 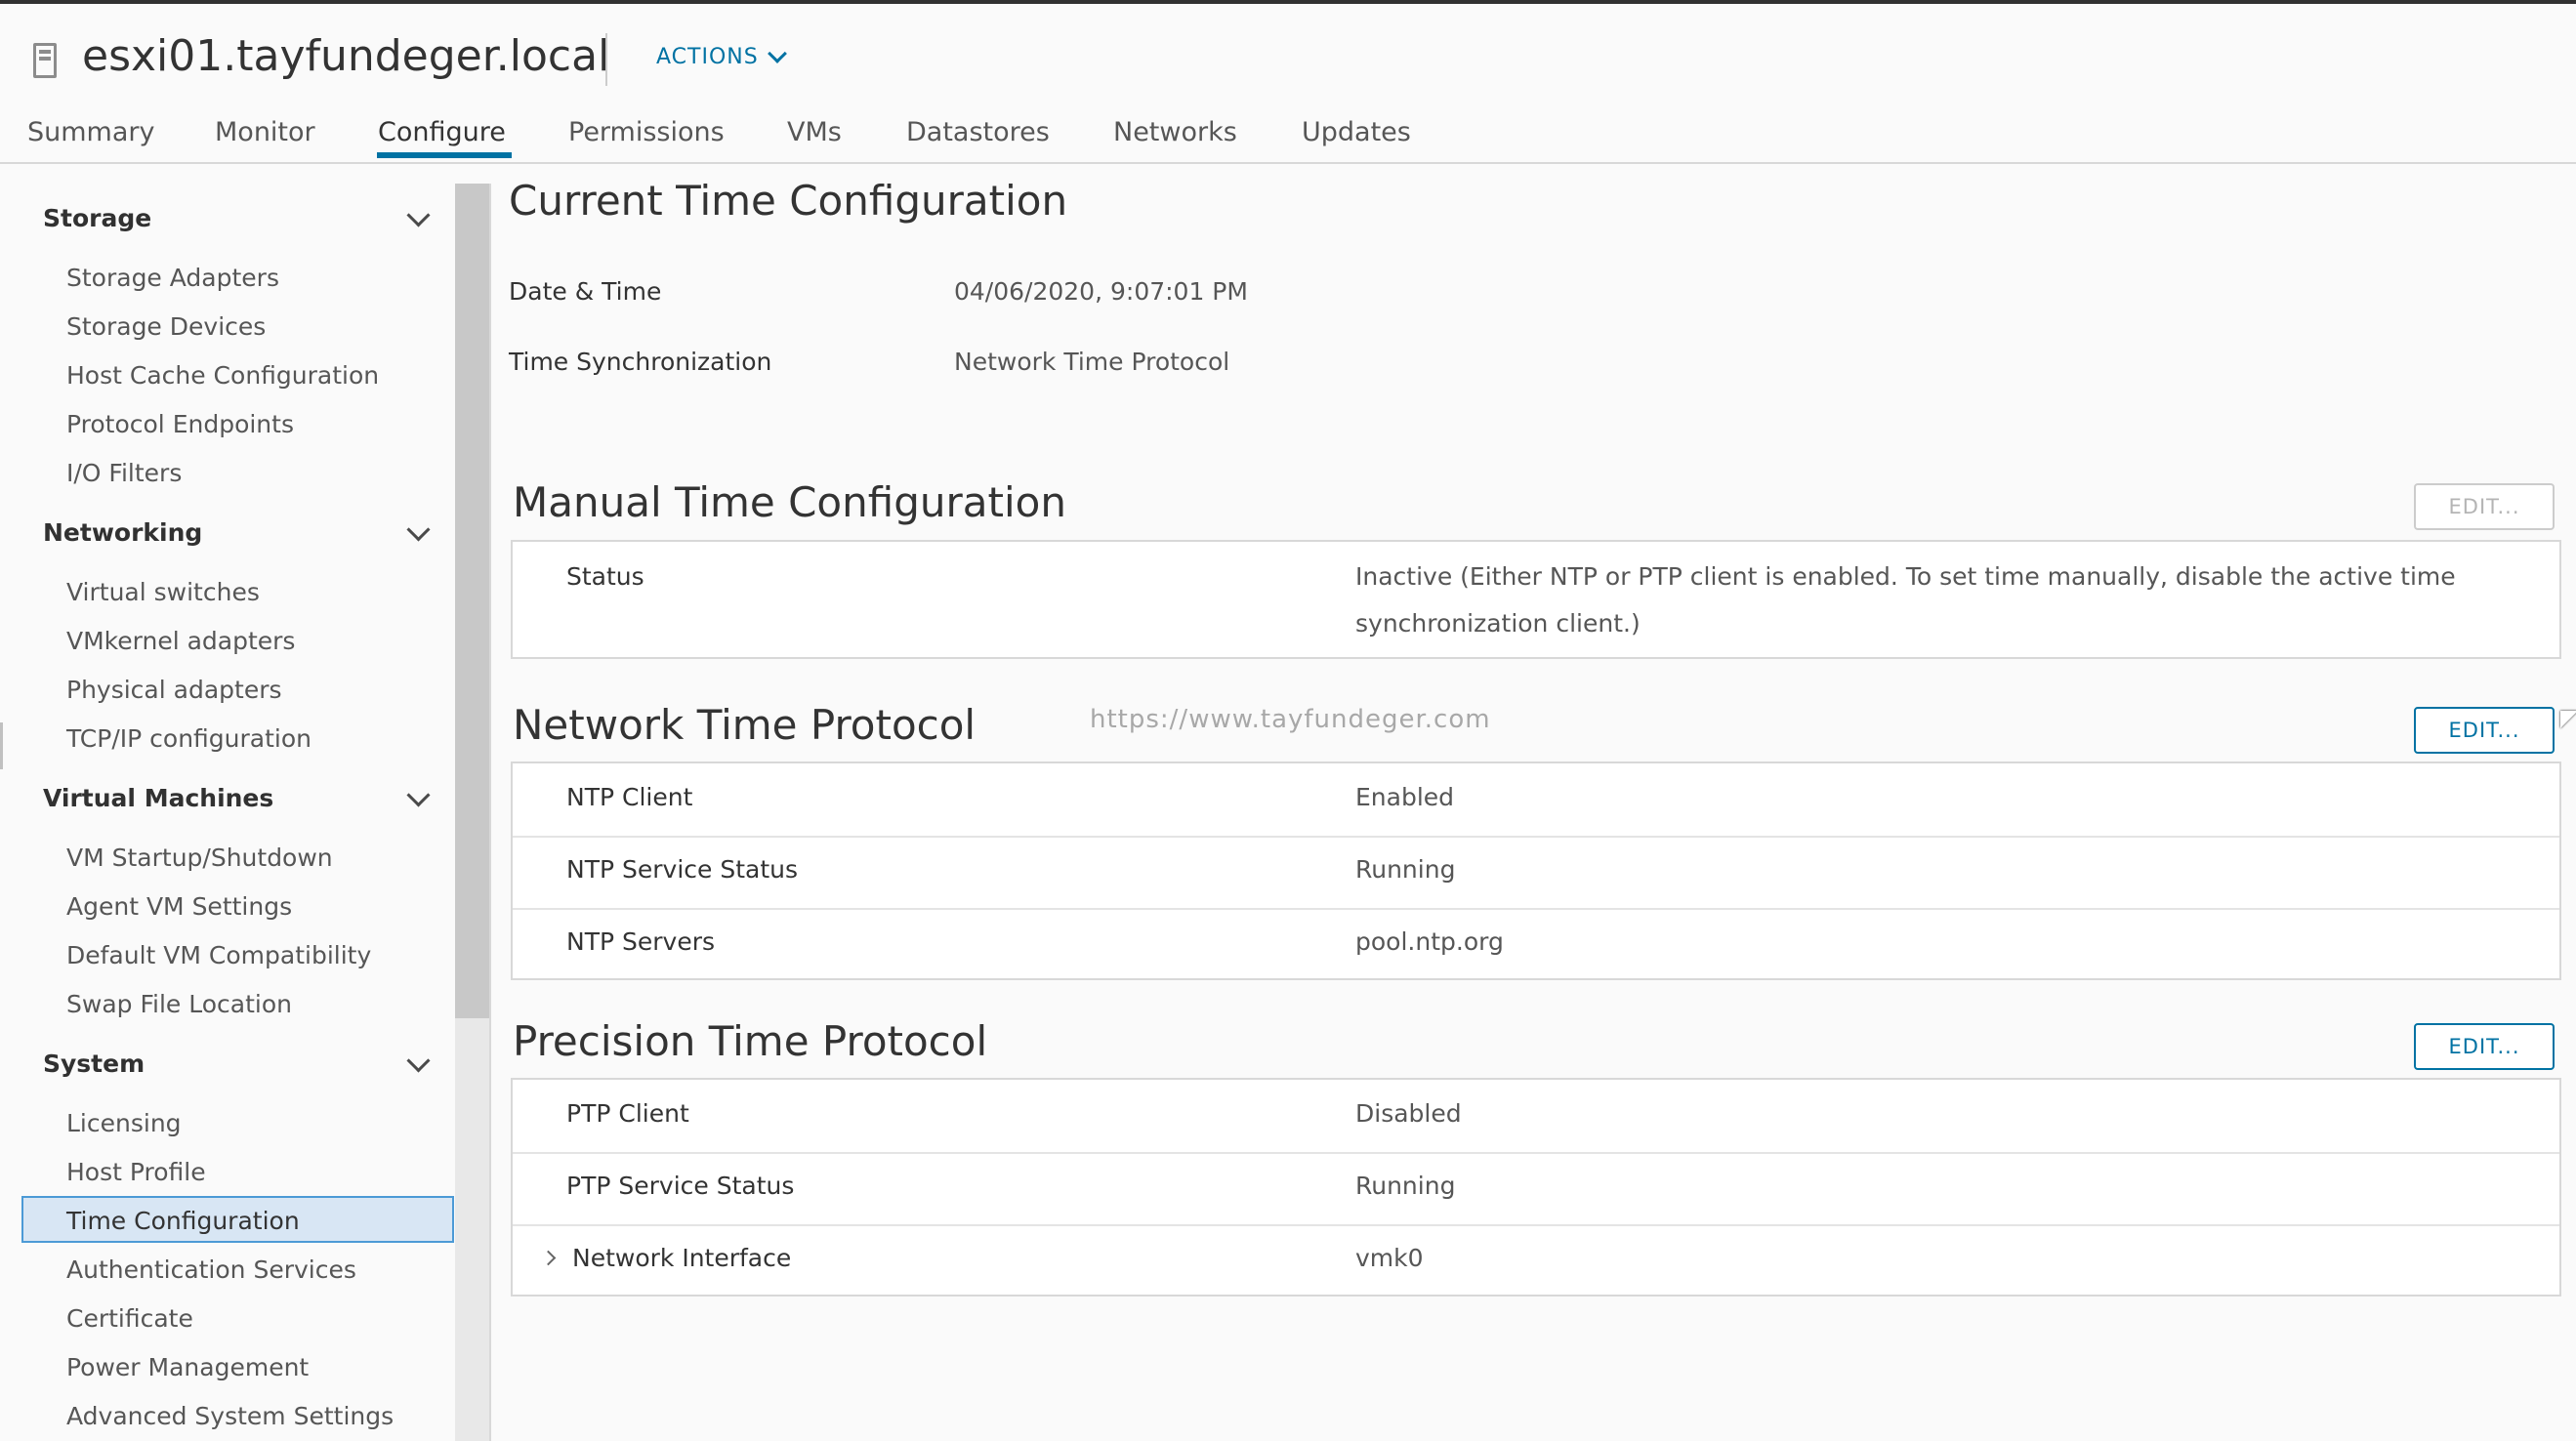 I want to click on sidebar-item-host-cache-configuration: Host Cache Configuration, so click(x=222, y=375).